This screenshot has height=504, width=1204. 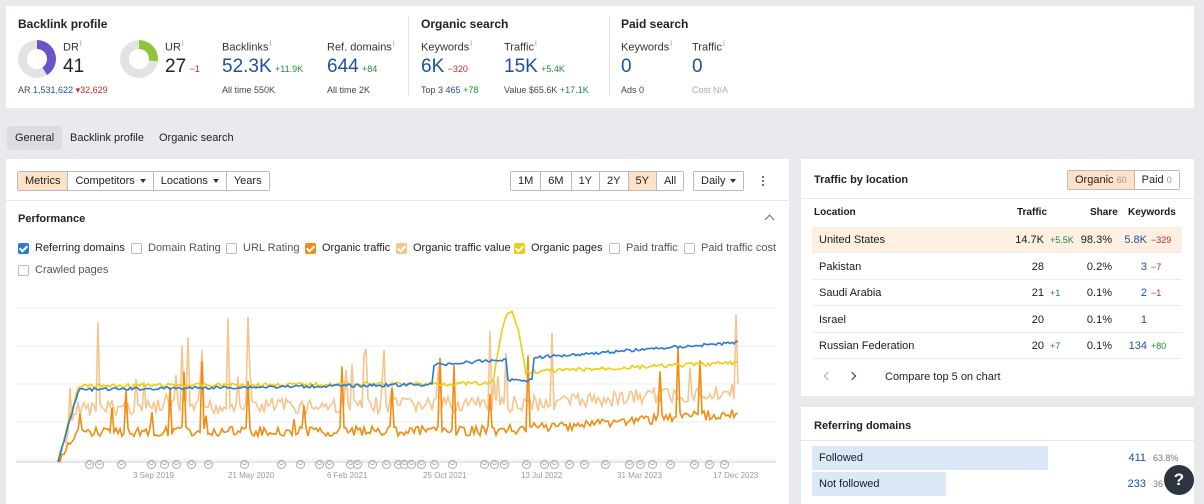 I want to click on series-checkbox-domain-rating: Domain Rating, so click(x=176, y=248).